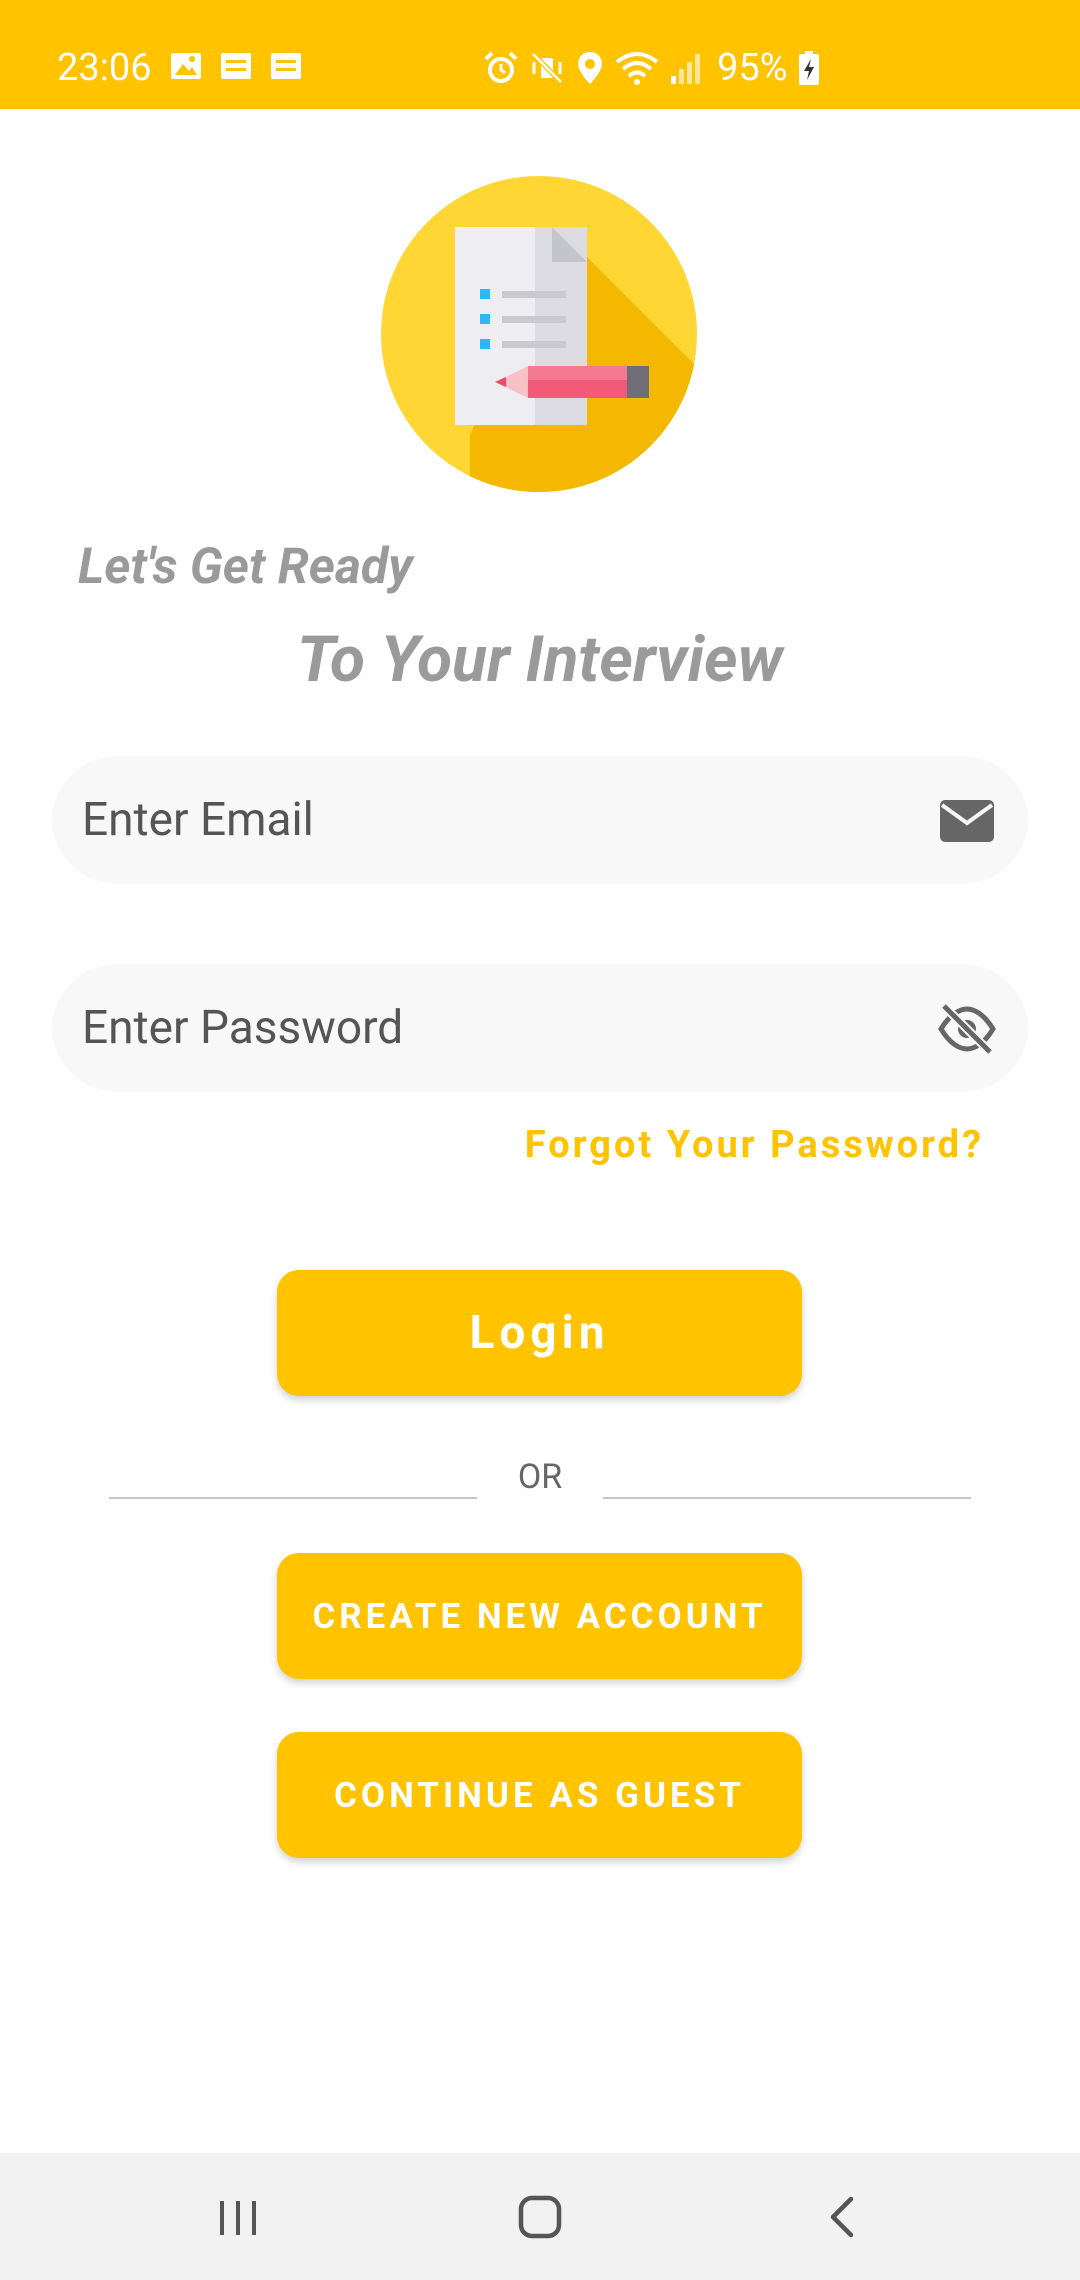  Describe the element at coordinates (685, 69) in the screenshot. I see `signal-icon` at that location.